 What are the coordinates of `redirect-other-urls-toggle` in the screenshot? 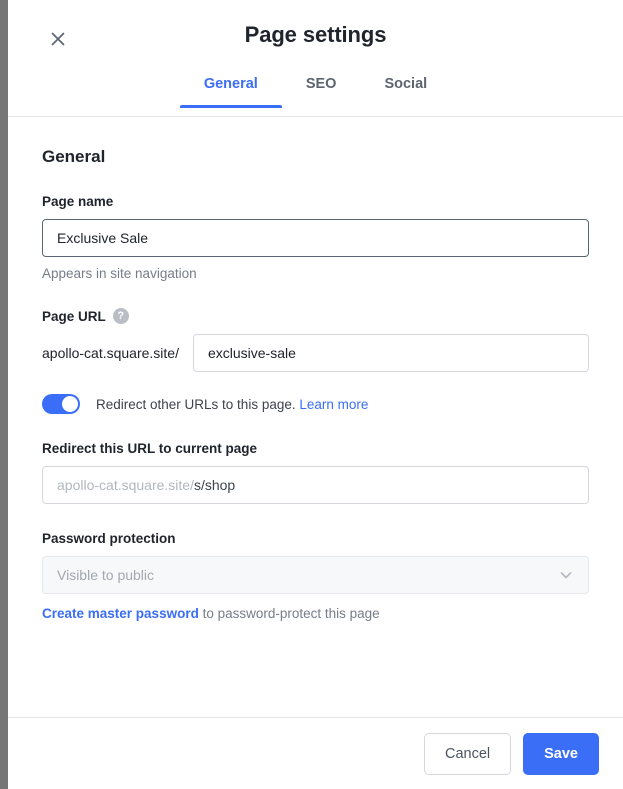 It's located at (61, 404).